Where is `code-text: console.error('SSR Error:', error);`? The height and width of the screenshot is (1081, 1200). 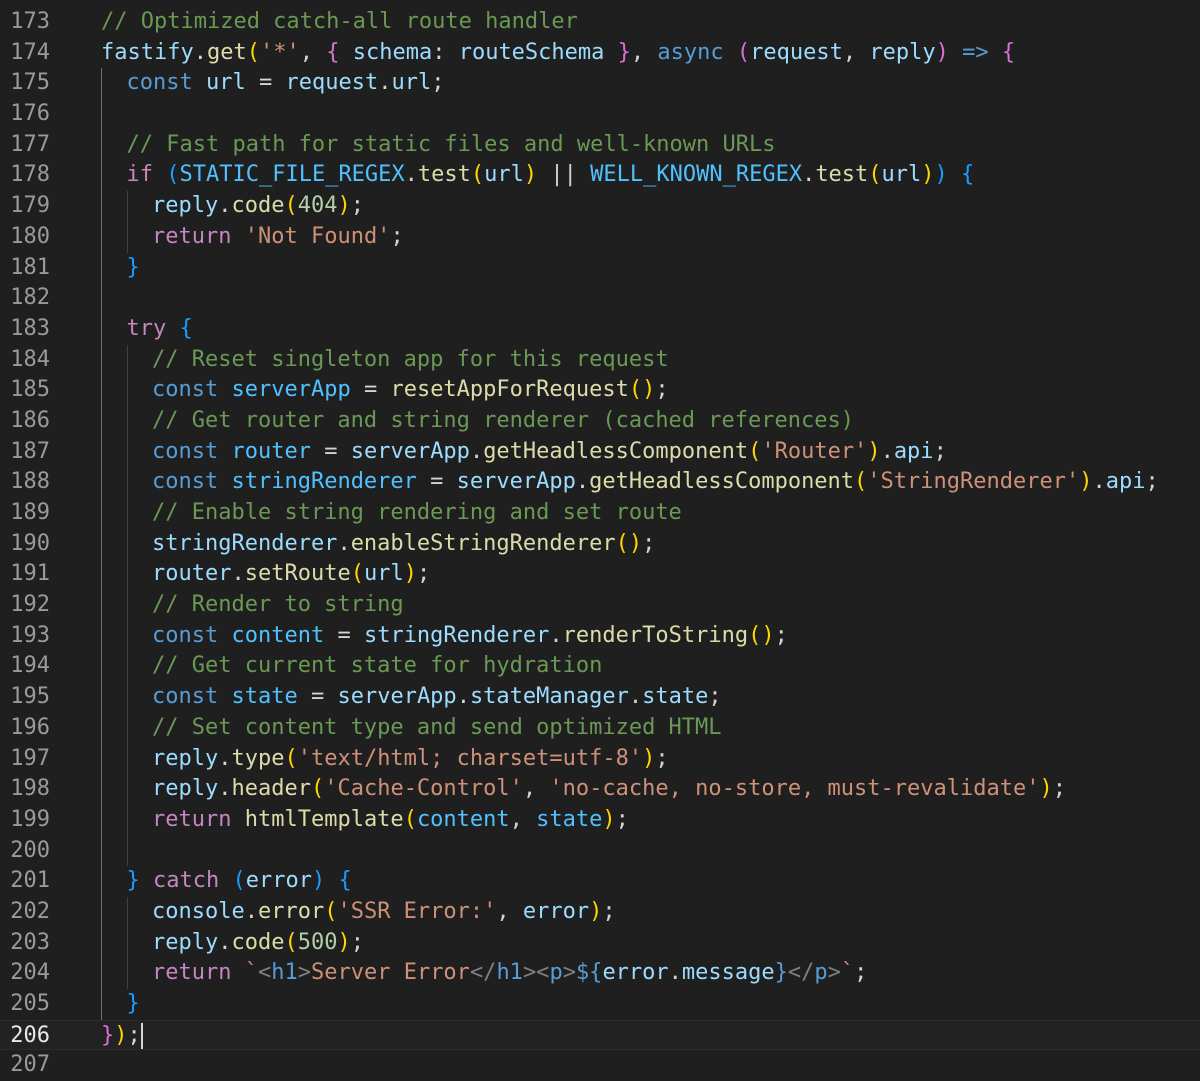 code-text: console.error('SSR Error:', error); is located at coordinates (384, 912).